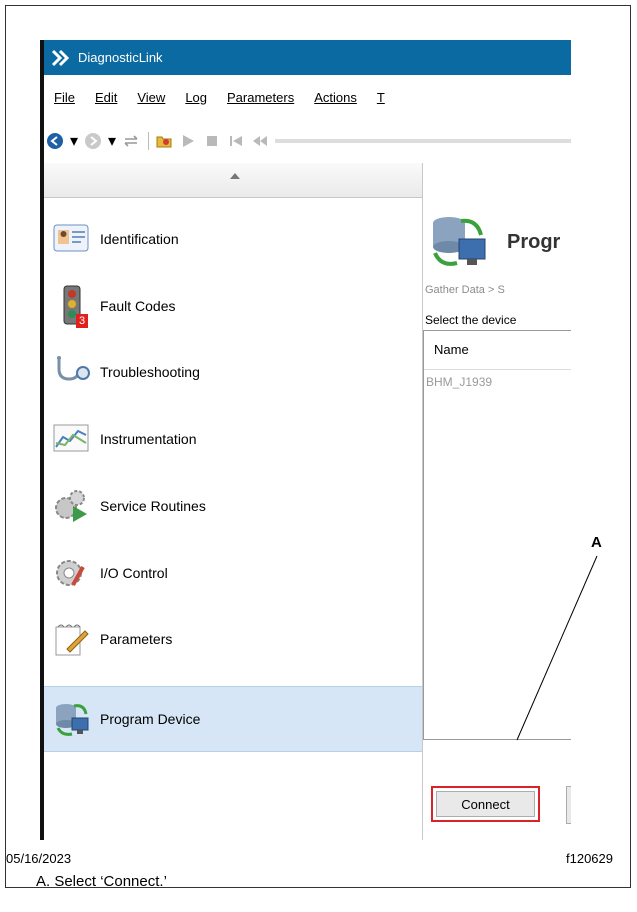 This screenshot has height=912, width=637. I want to click on stethoscope-icon, so click(72, 372).